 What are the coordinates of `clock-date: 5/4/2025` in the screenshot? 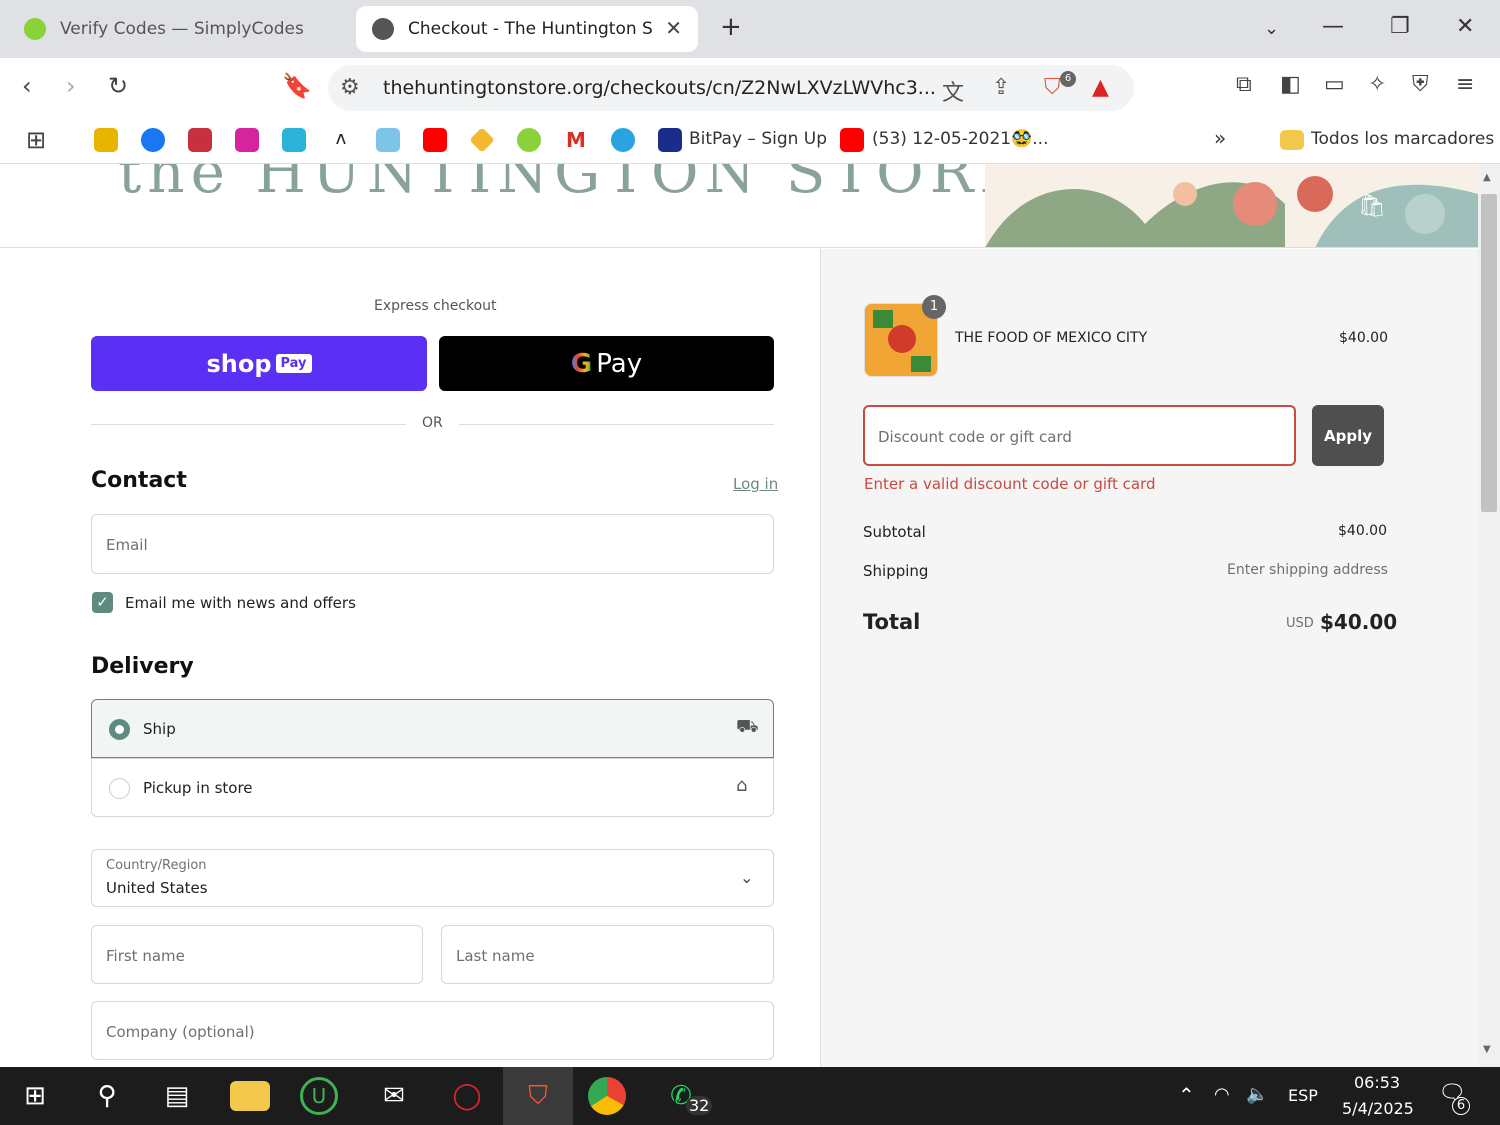 It's located at (1378, 1108).